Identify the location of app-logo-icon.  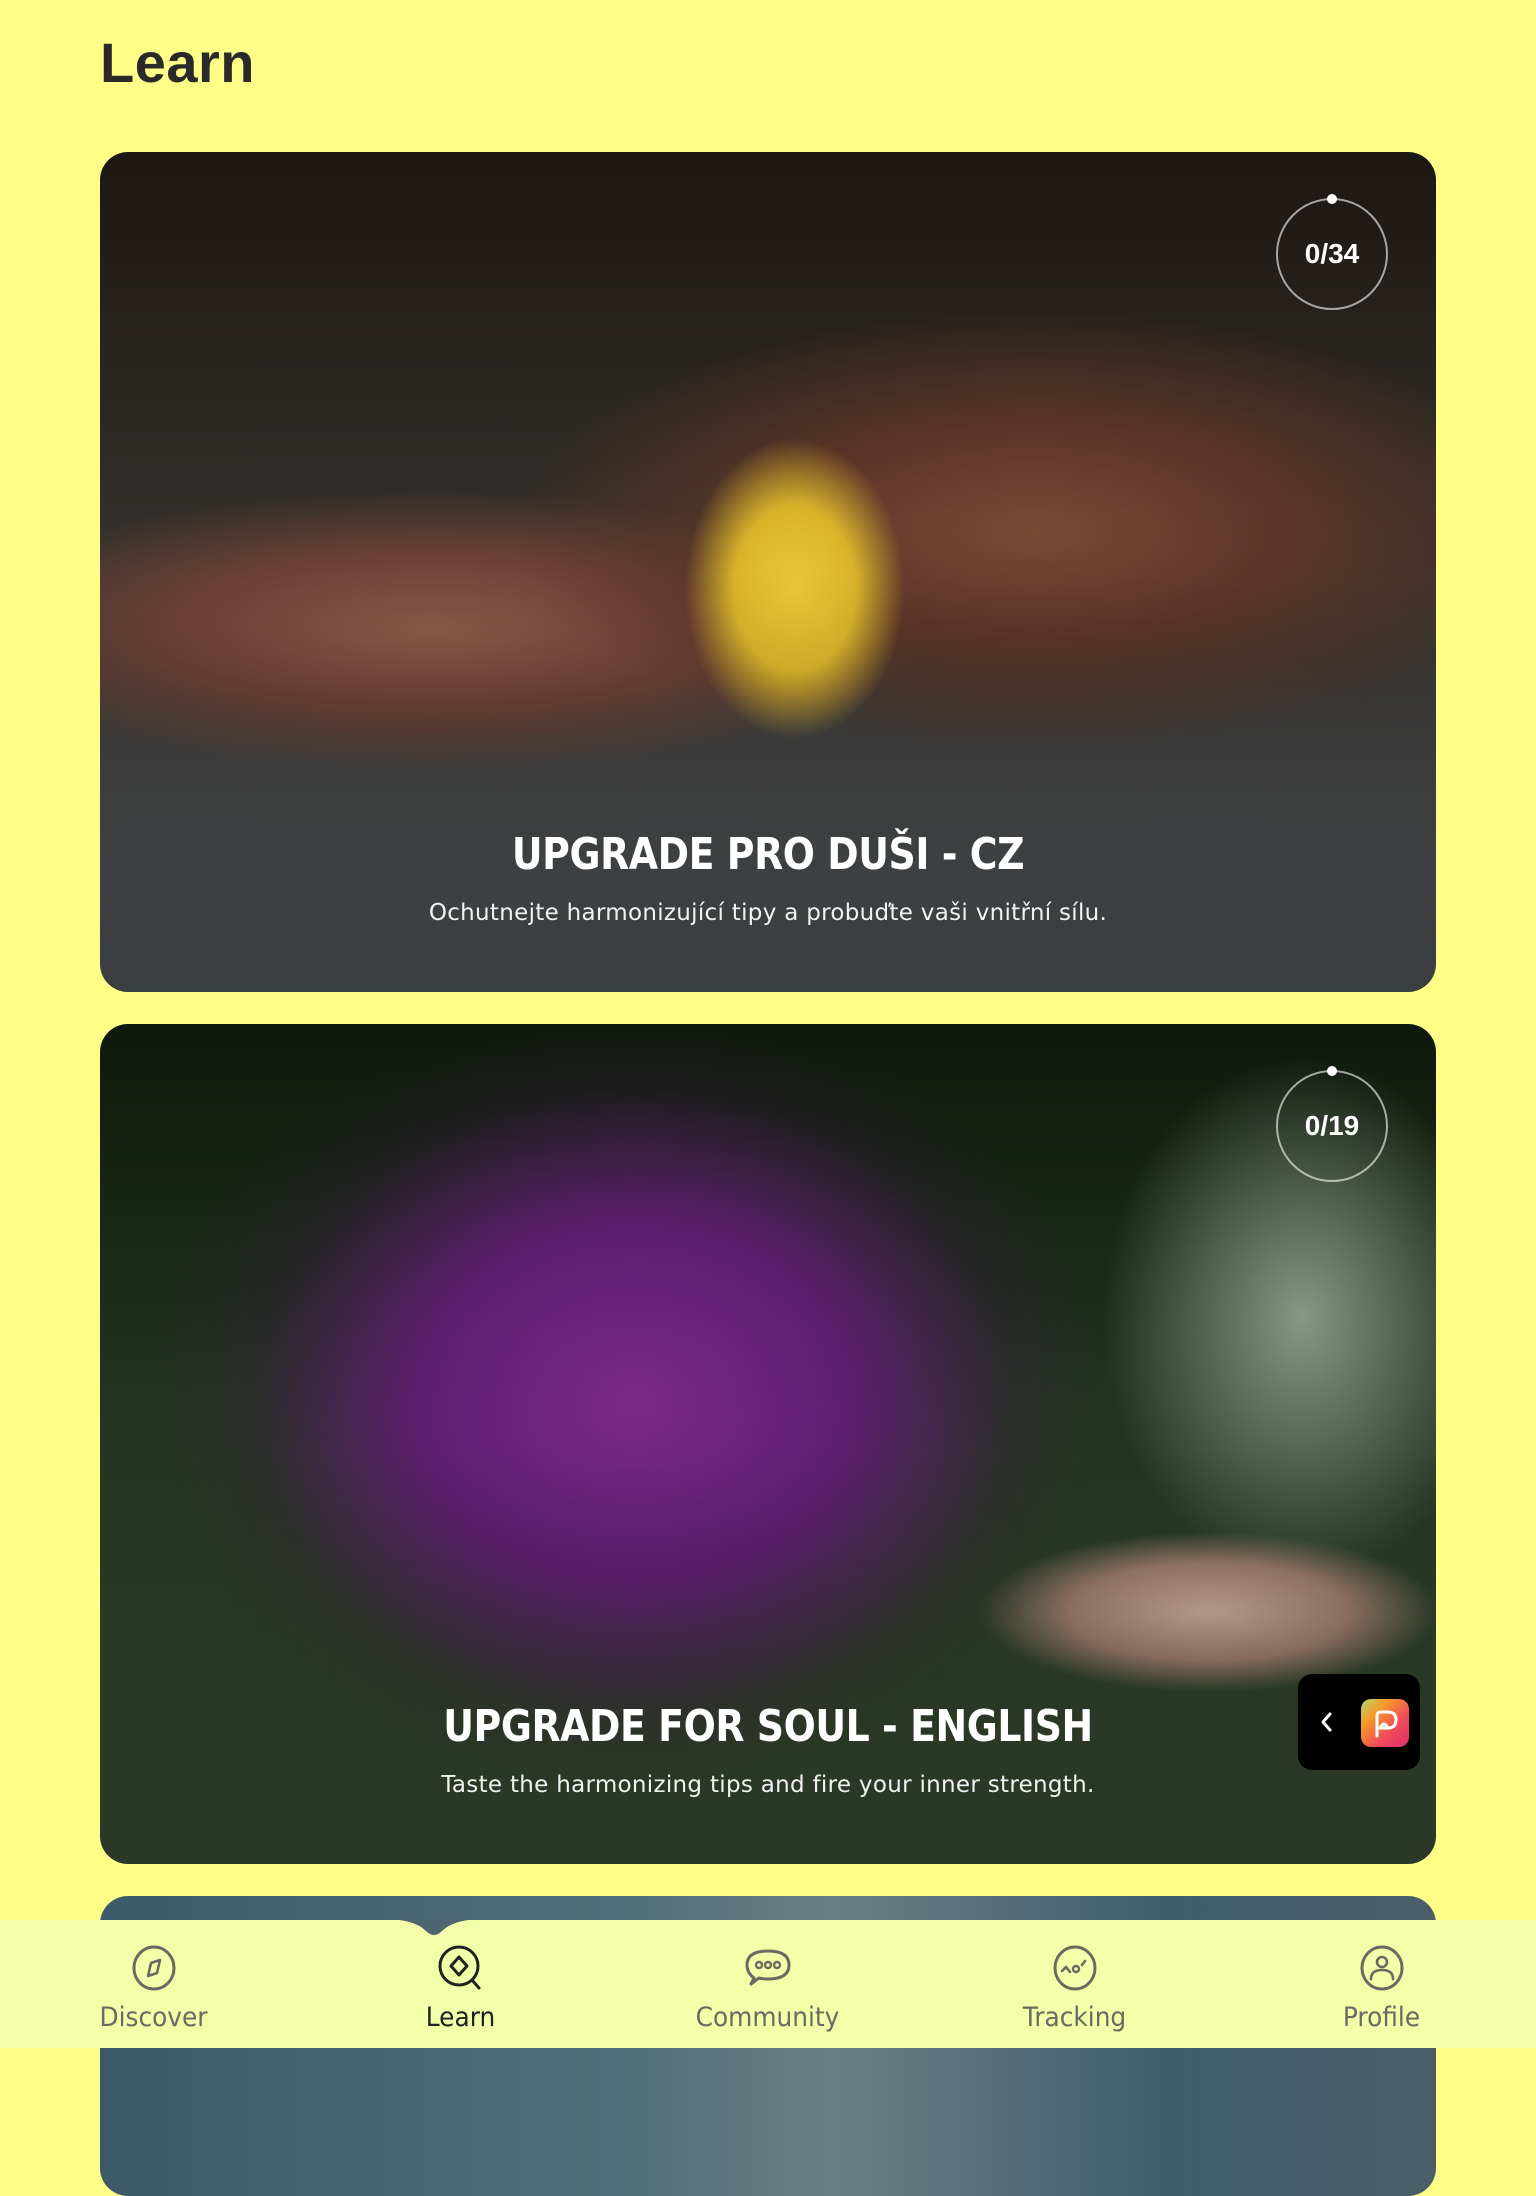
(1385, 1723).